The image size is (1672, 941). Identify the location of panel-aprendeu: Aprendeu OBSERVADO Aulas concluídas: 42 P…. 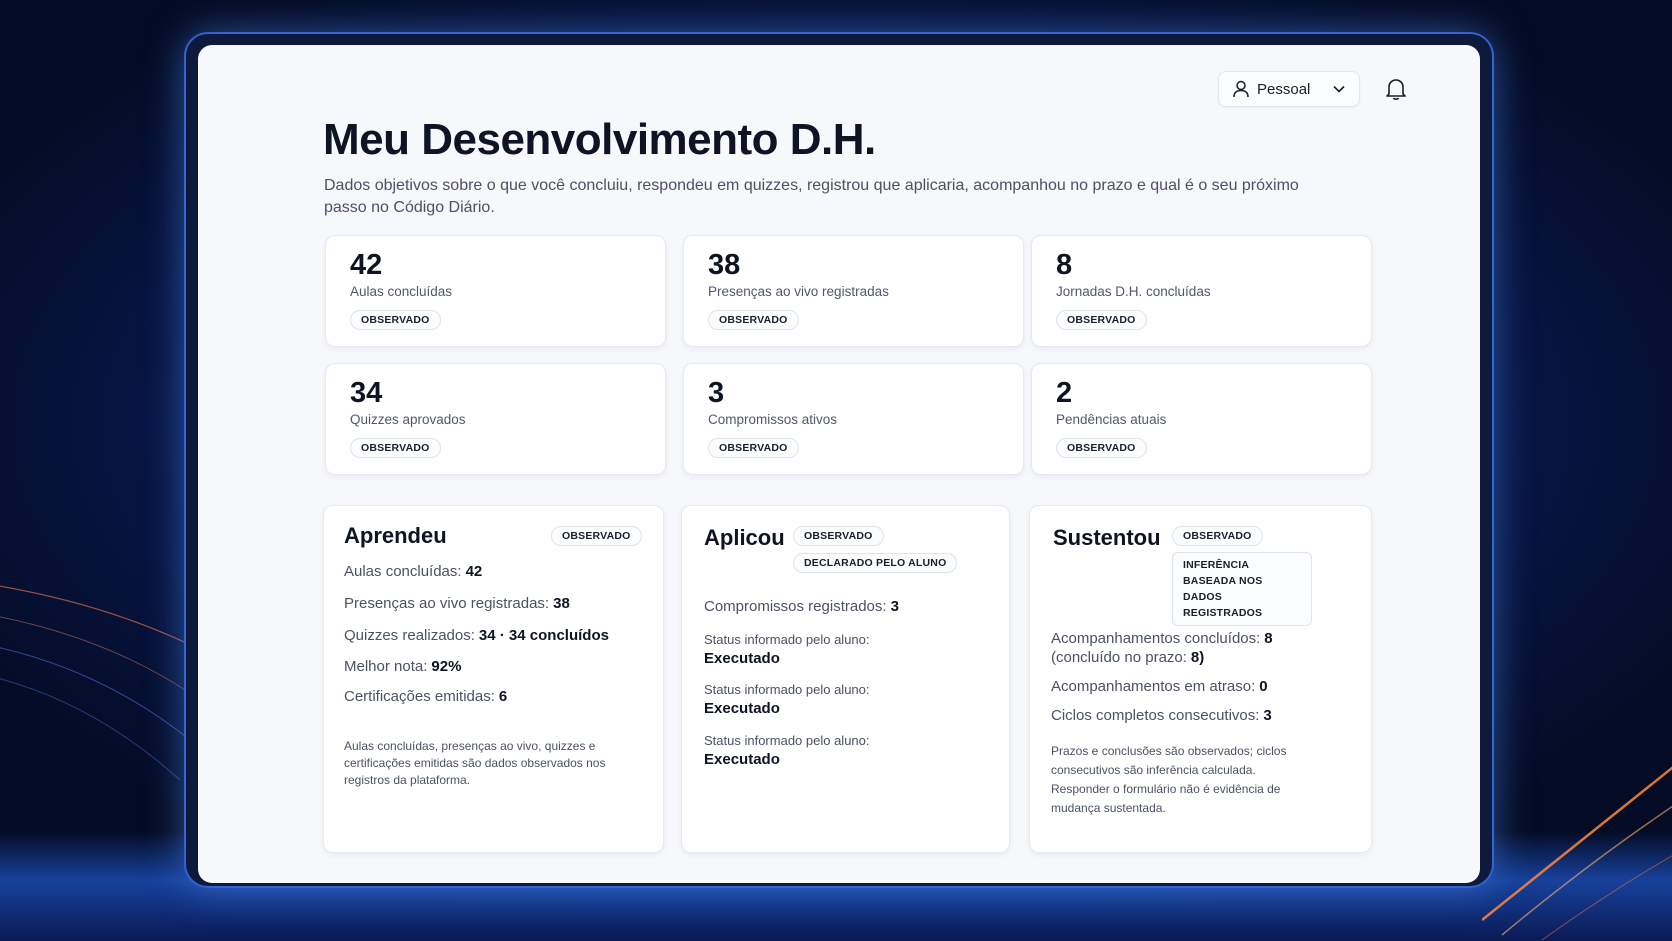
(493, 679).